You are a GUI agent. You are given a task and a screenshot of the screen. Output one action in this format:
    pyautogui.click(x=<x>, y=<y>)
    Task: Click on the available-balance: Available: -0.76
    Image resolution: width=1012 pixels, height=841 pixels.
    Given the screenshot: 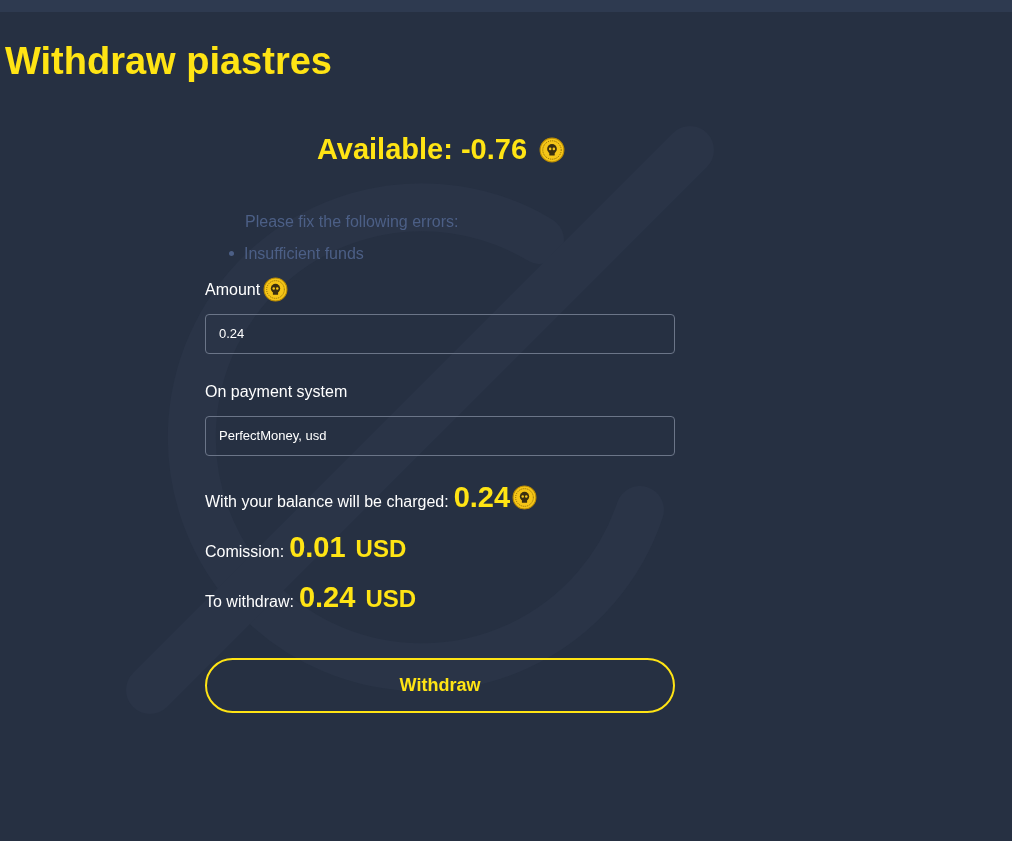 What is the action you would take?
    pyautogui.click(x=422, y=149)
    